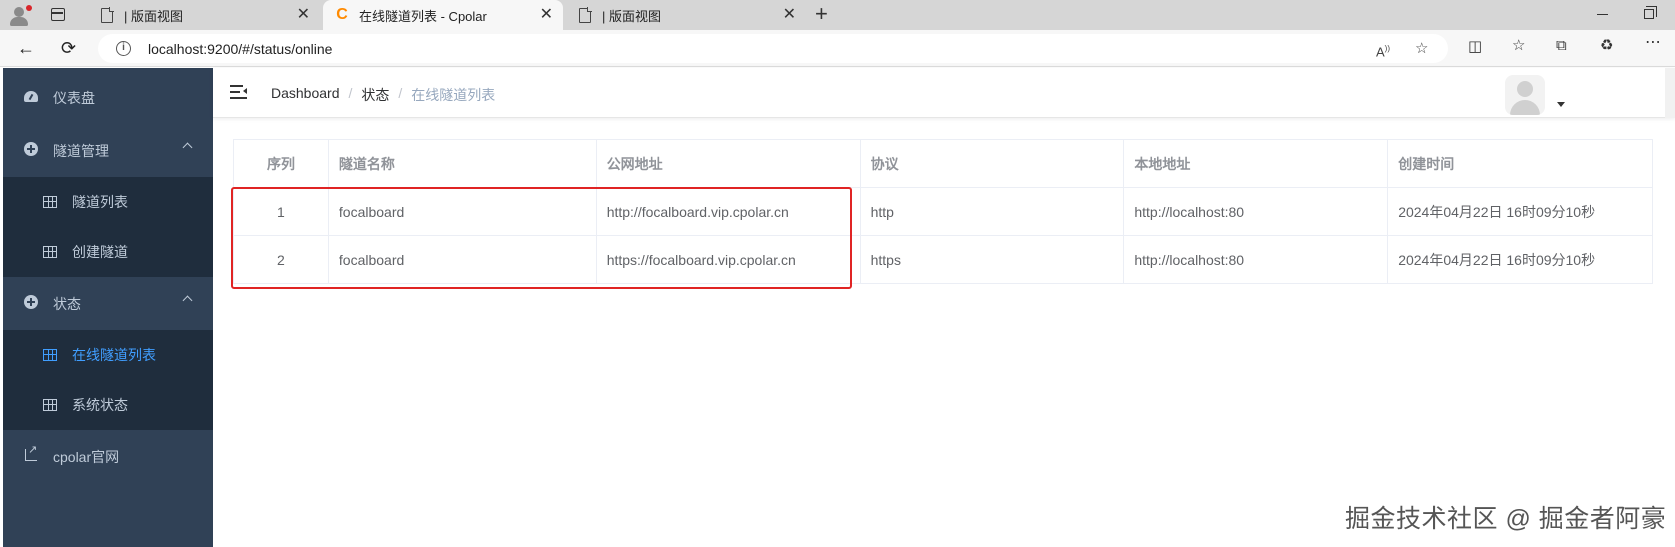 This screenshot has width=1675, height=547. Describe the element at coordinates (204, 15) in the screenshot. I see `browser-tab-1: | 版面视图 ✕` at that location.